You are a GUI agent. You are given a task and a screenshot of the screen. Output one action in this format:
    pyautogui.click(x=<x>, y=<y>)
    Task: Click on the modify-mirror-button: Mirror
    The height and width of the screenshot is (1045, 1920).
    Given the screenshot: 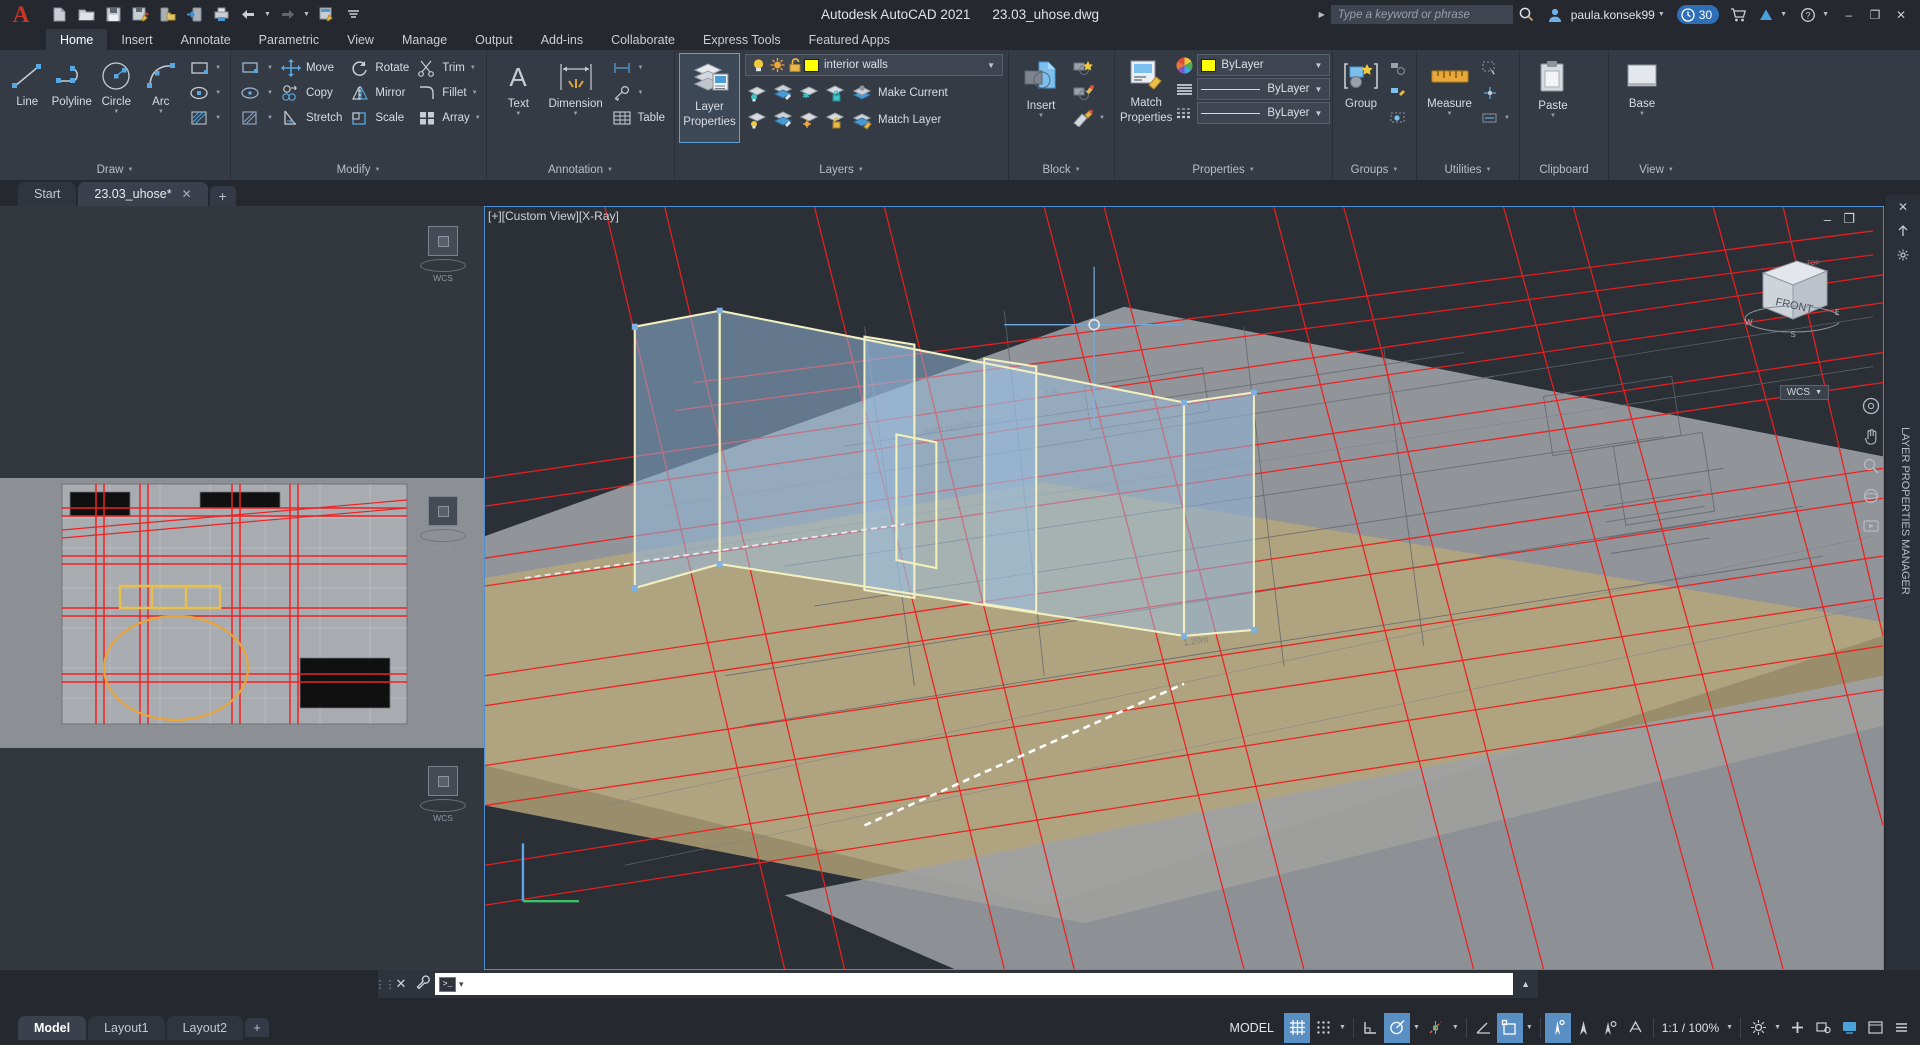 What is the action you would take?
    pyautogui.click(x=379, y=92)
    